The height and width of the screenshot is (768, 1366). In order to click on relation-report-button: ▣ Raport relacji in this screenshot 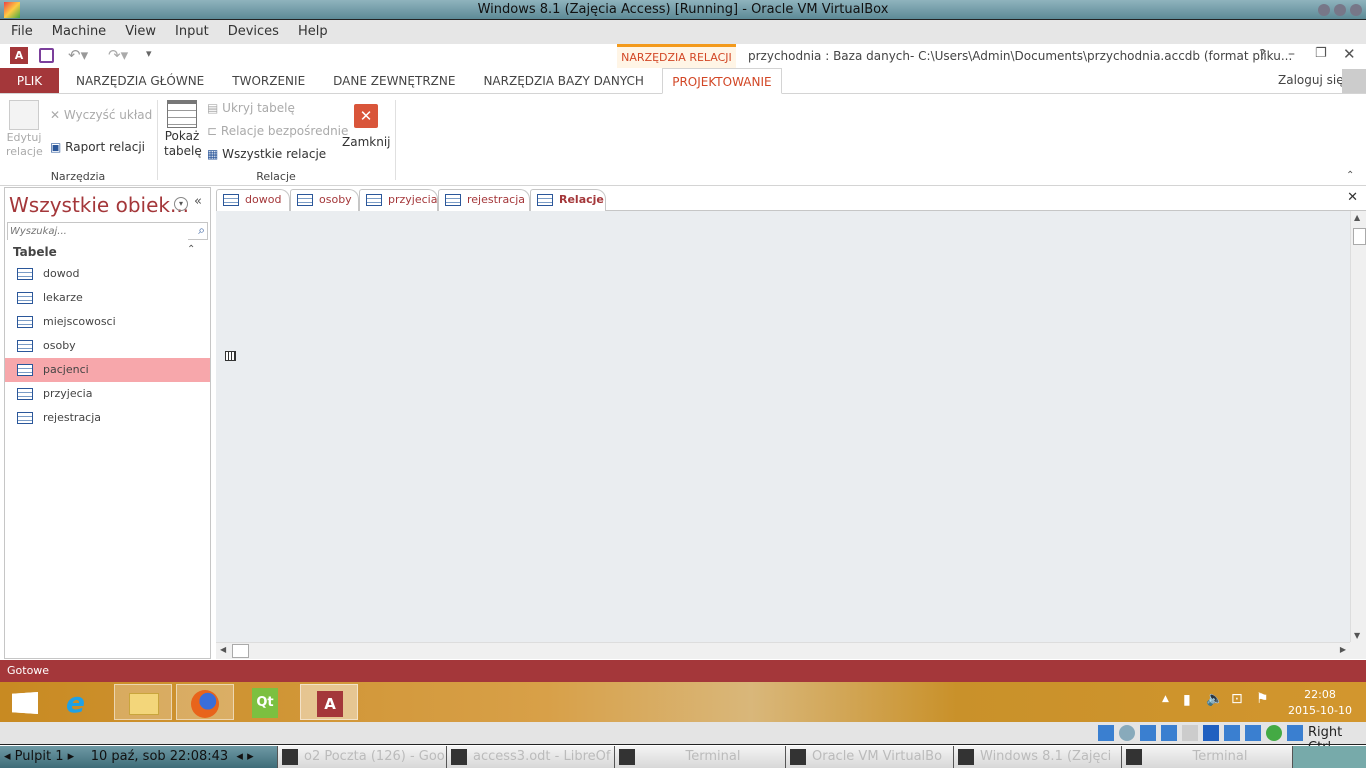, I will do `click(97, 147)`.